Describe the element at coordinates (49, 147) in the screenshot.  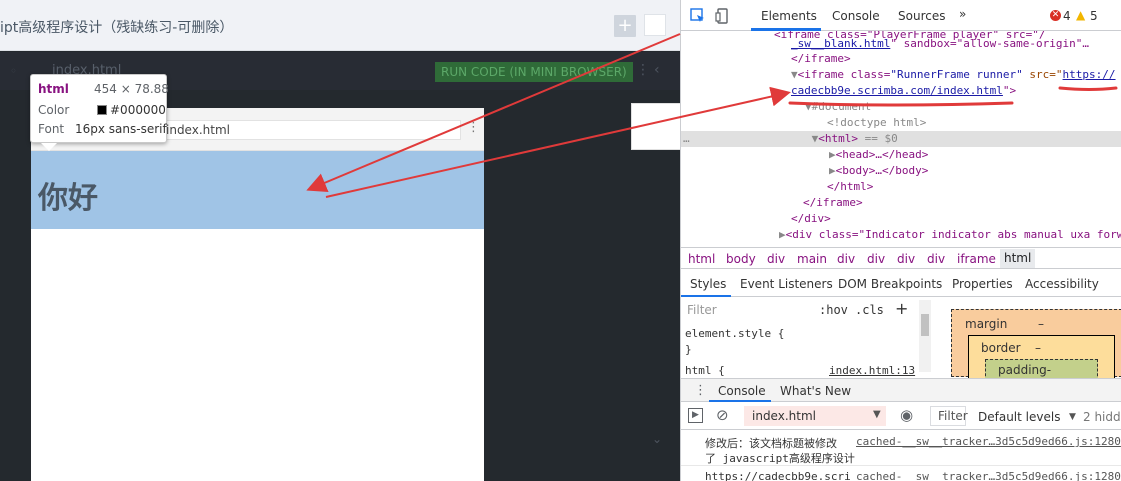
I see `tooltip-arrow` at that location.